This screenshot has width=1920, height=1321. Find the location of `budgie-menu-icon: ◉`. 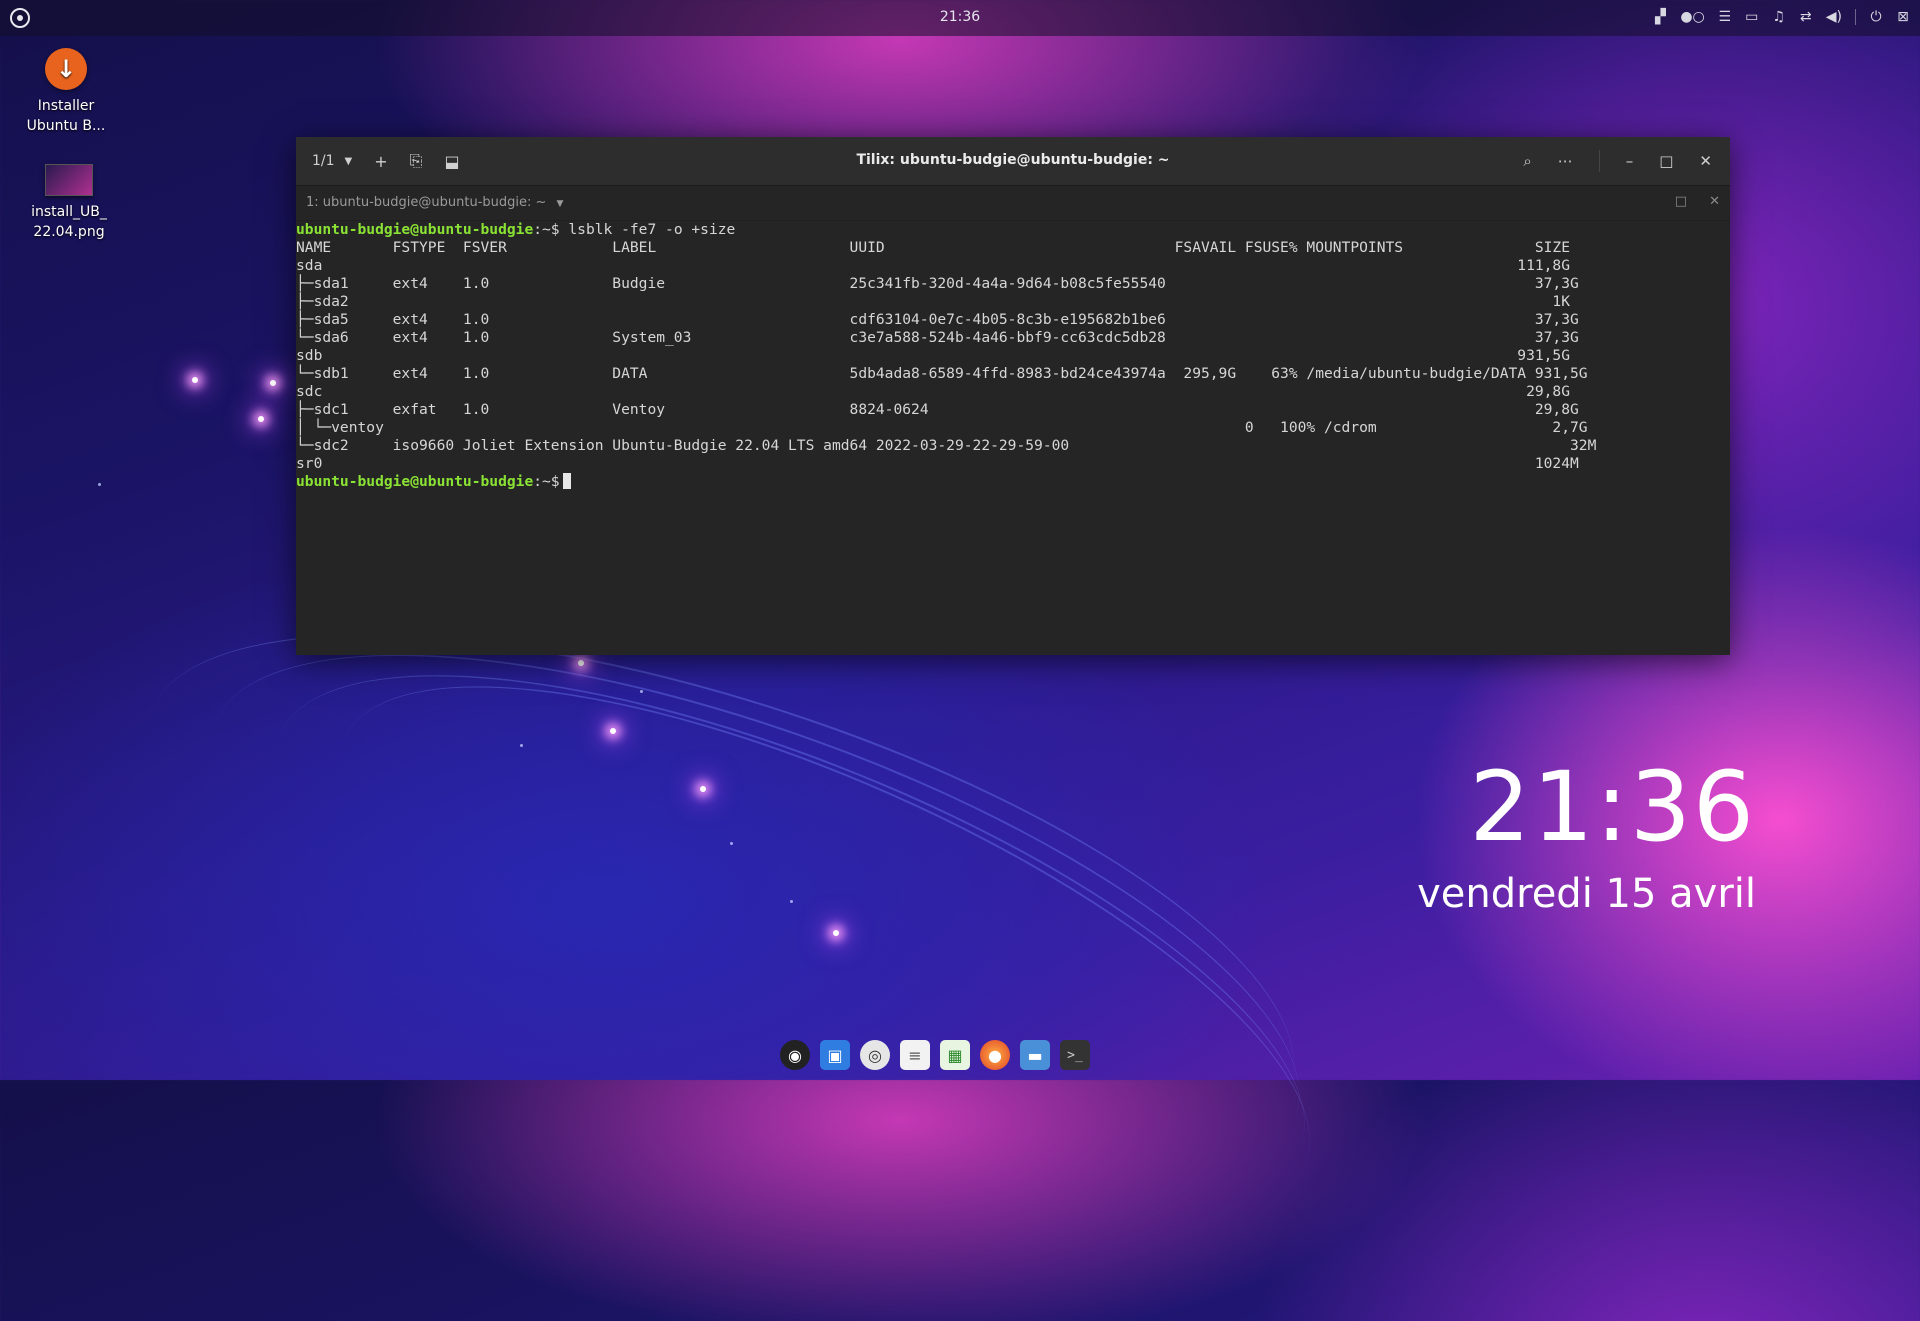

budgie-menu-icon: ◉ is located at coordinates (795, 1055).